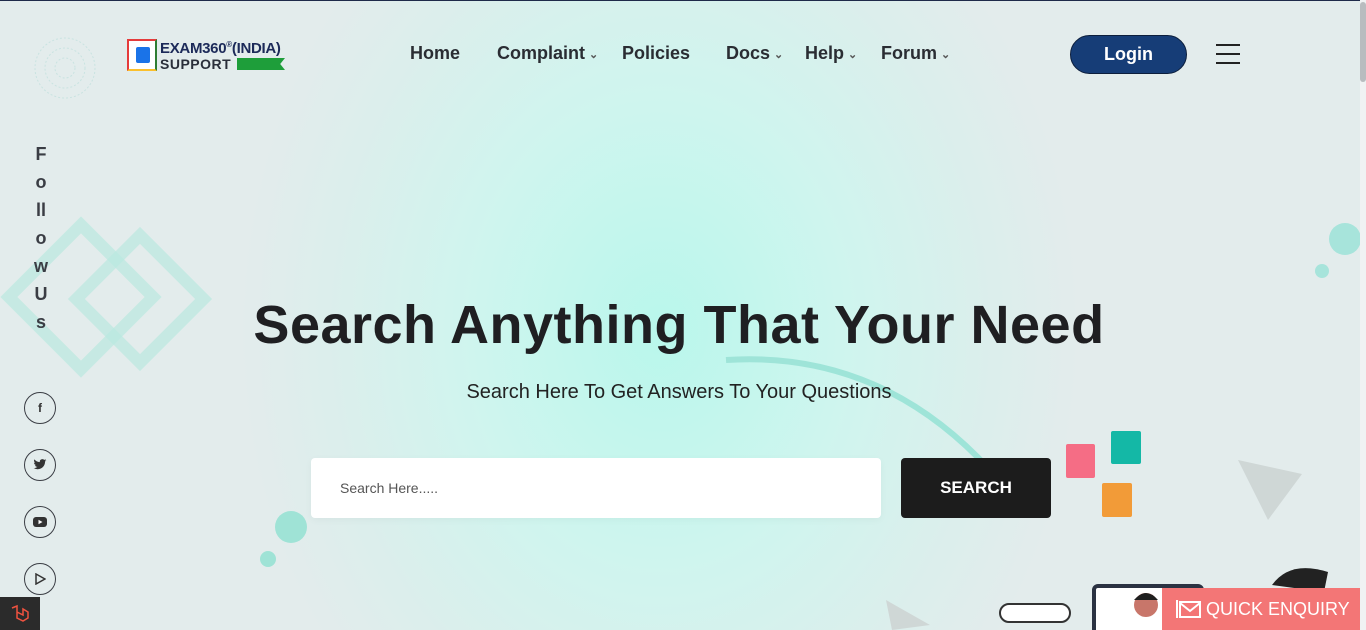  Describe the element at coordinates (1228, 54) in the screenshot. I see `hamburger-icon` at that location.